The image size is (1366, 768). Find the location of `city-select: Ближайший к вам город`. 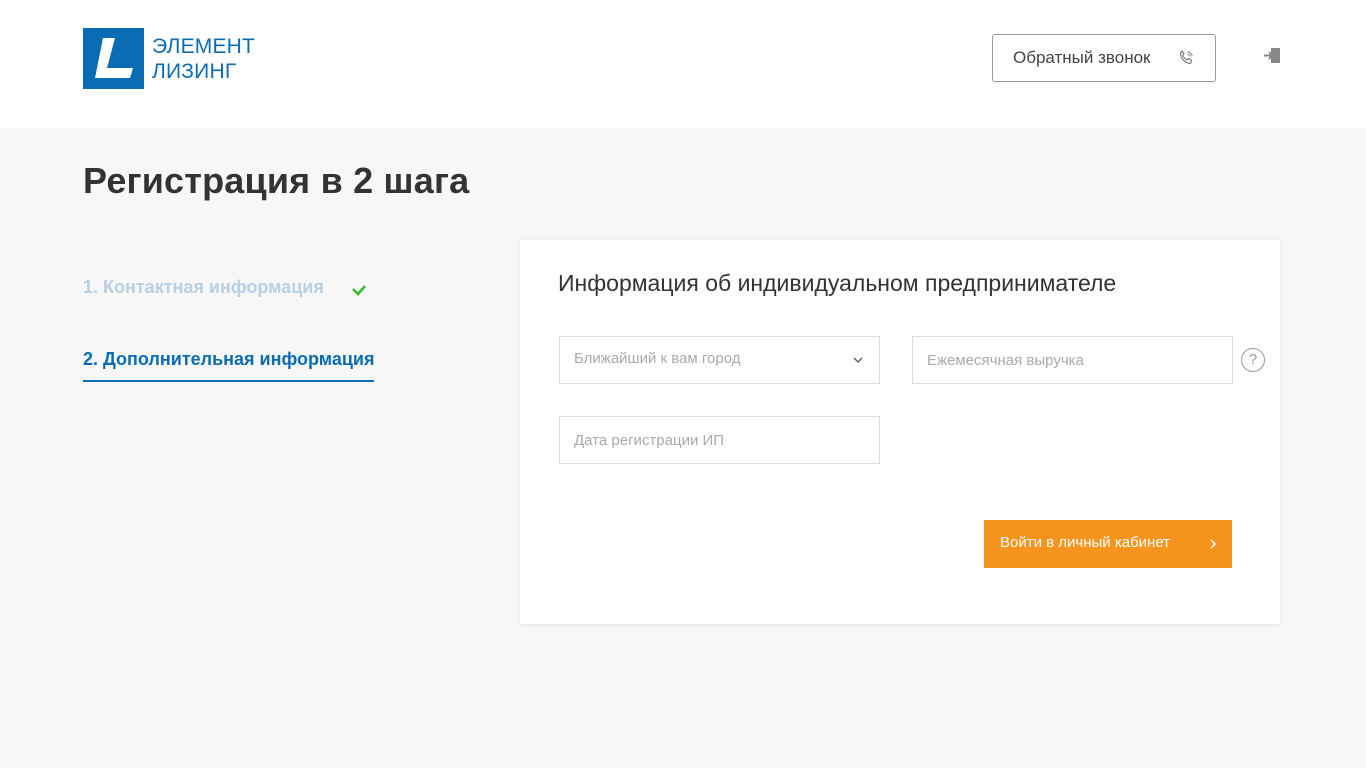

city-select: Ближайший к вам город is located at coordinates (719, 360).